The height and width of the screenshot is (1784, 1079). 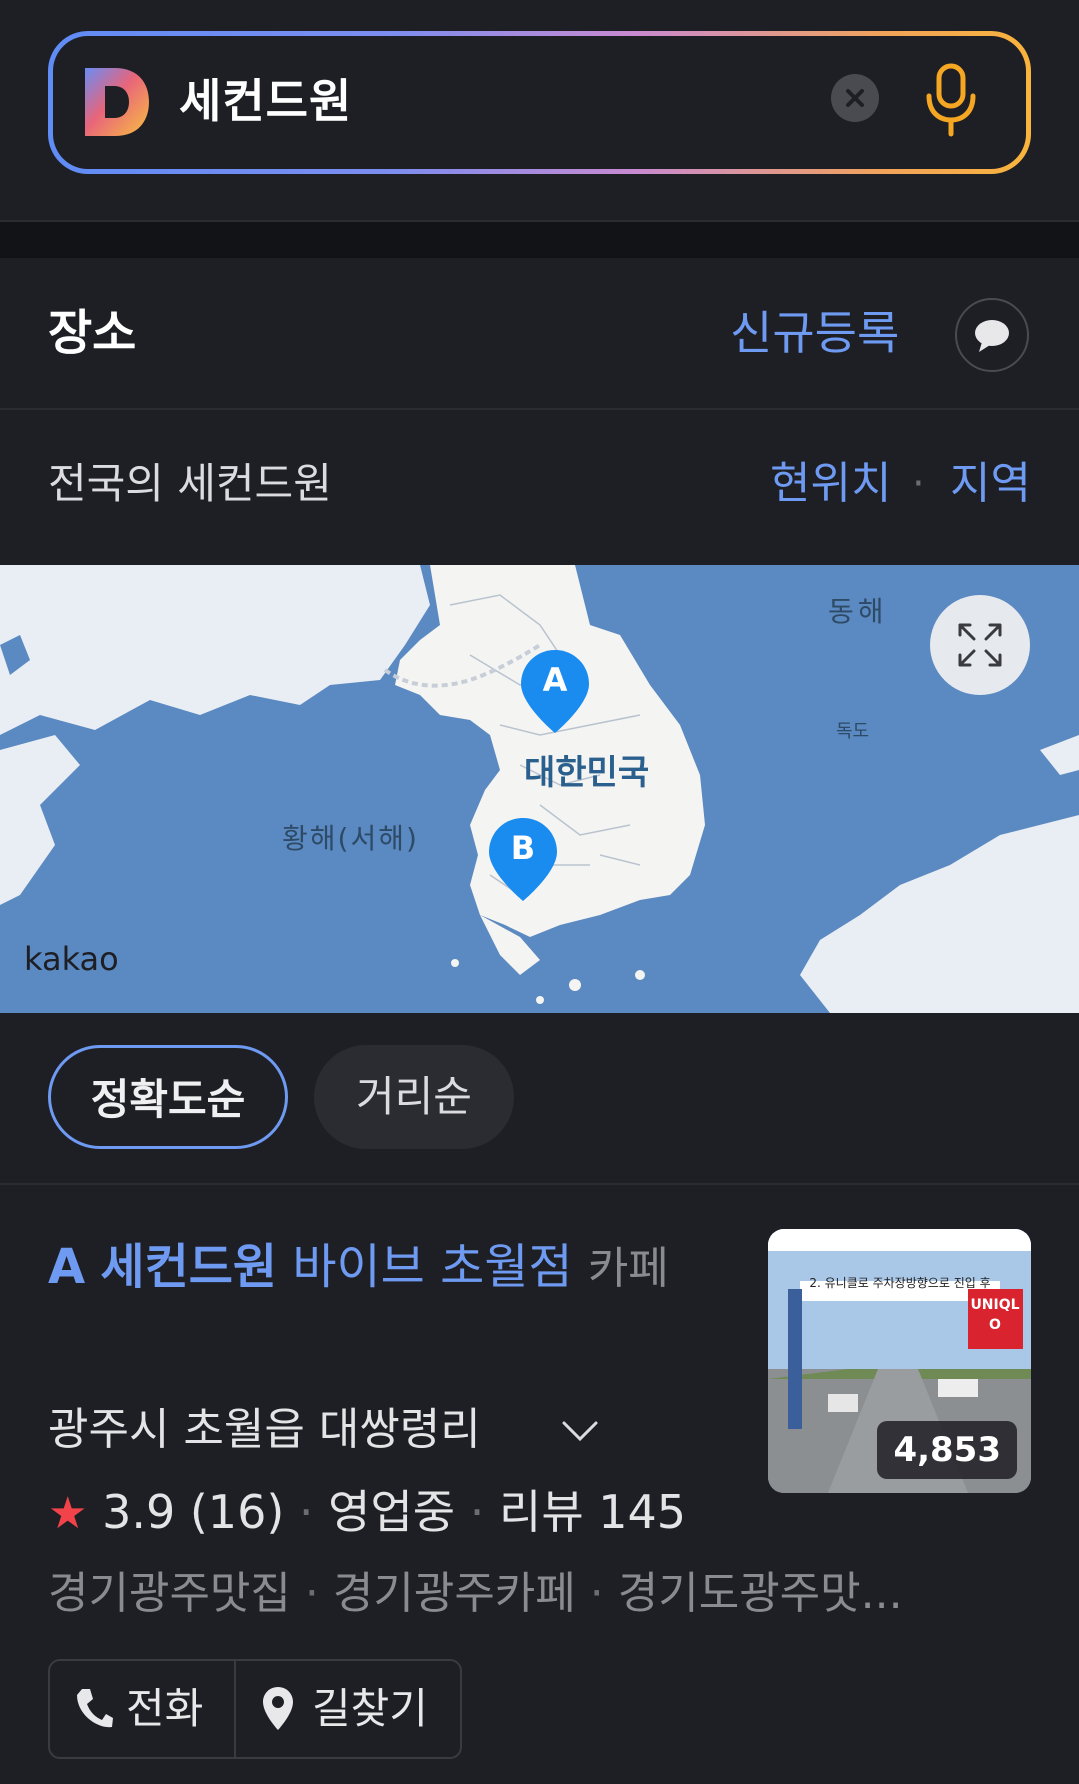 What do you see at coordinates (350, 838) in the screenshot?
I see `map-label-yellow-sea: 황해(서해)` at bounding box center [350, 838].